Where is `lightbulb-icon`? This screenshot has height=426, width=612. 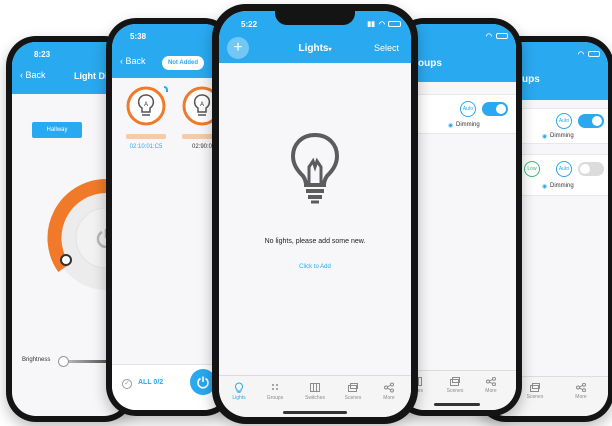 lightbulb-icon is located at coordinates (315, 168).